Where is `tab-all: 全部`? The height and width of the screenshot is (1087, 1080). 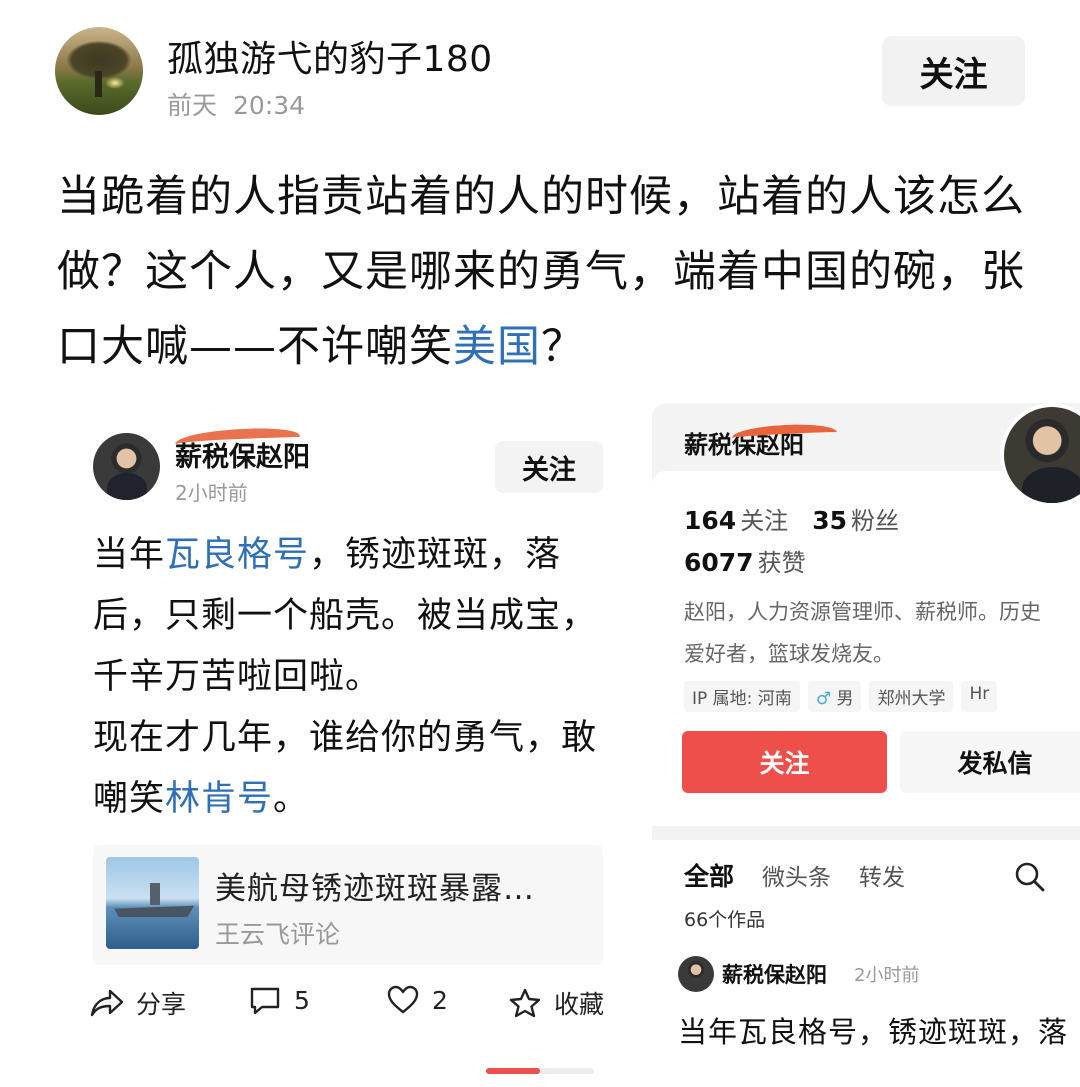
tab-all: 全部 is located at coordinates (709, 876).